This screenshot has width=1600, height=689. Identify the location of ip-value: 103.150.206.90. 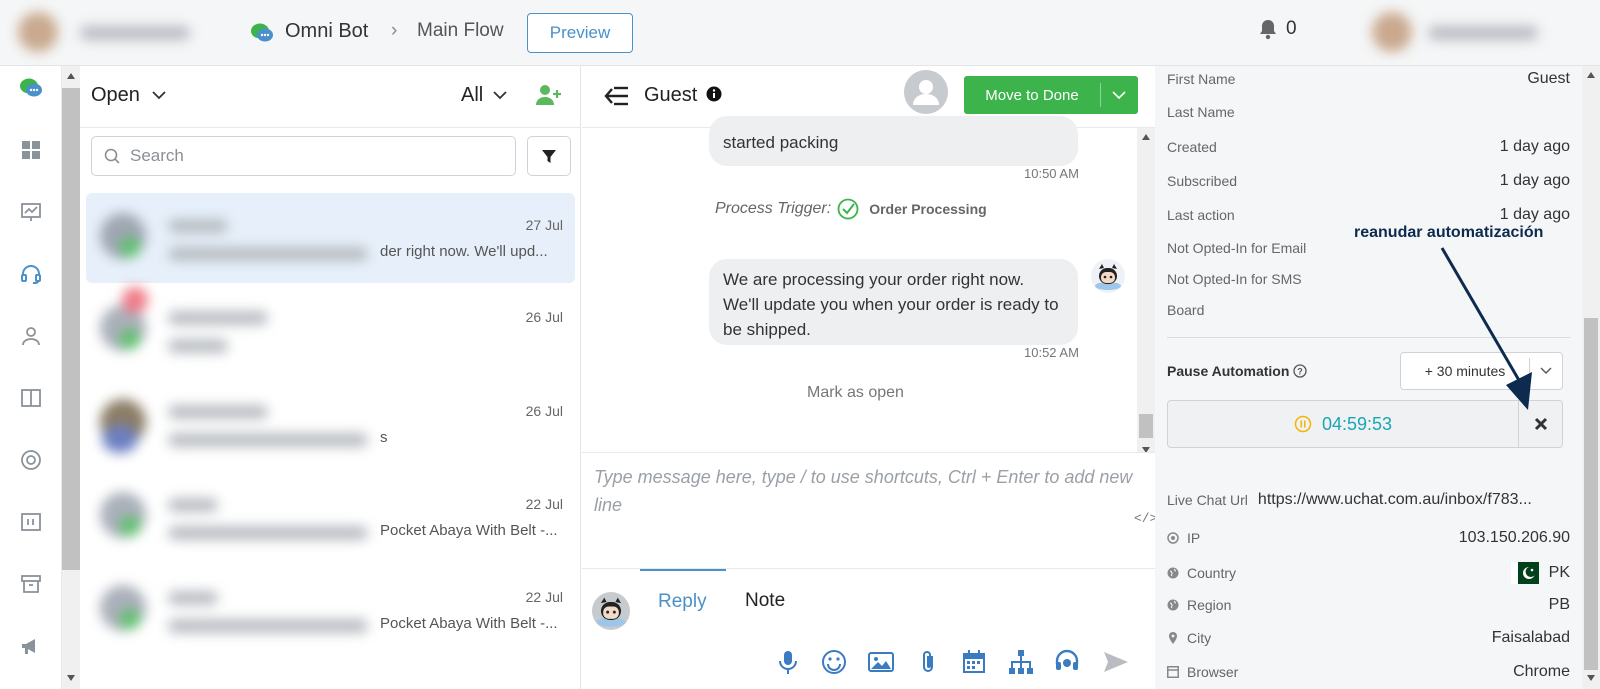
(1514, 537).